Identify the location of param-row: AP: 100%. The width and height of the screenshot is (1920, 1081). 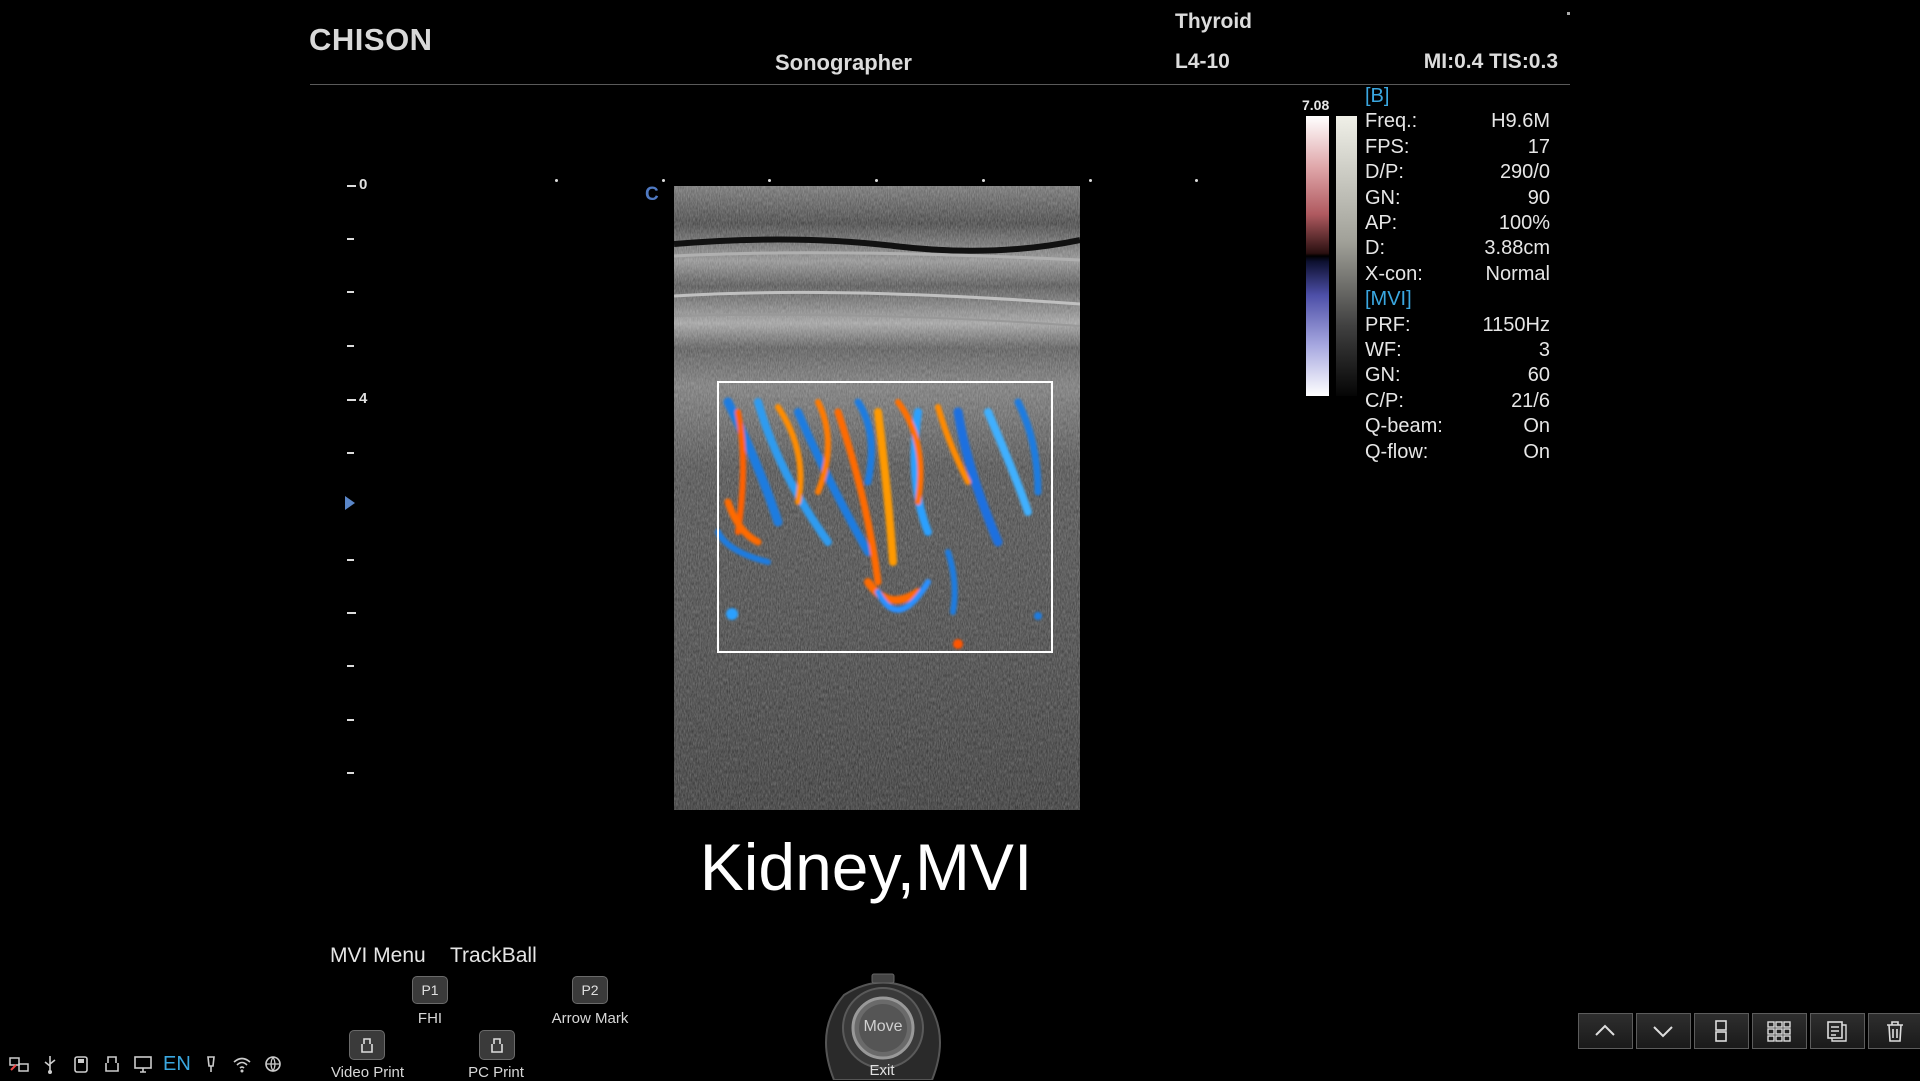
(1457, 223).